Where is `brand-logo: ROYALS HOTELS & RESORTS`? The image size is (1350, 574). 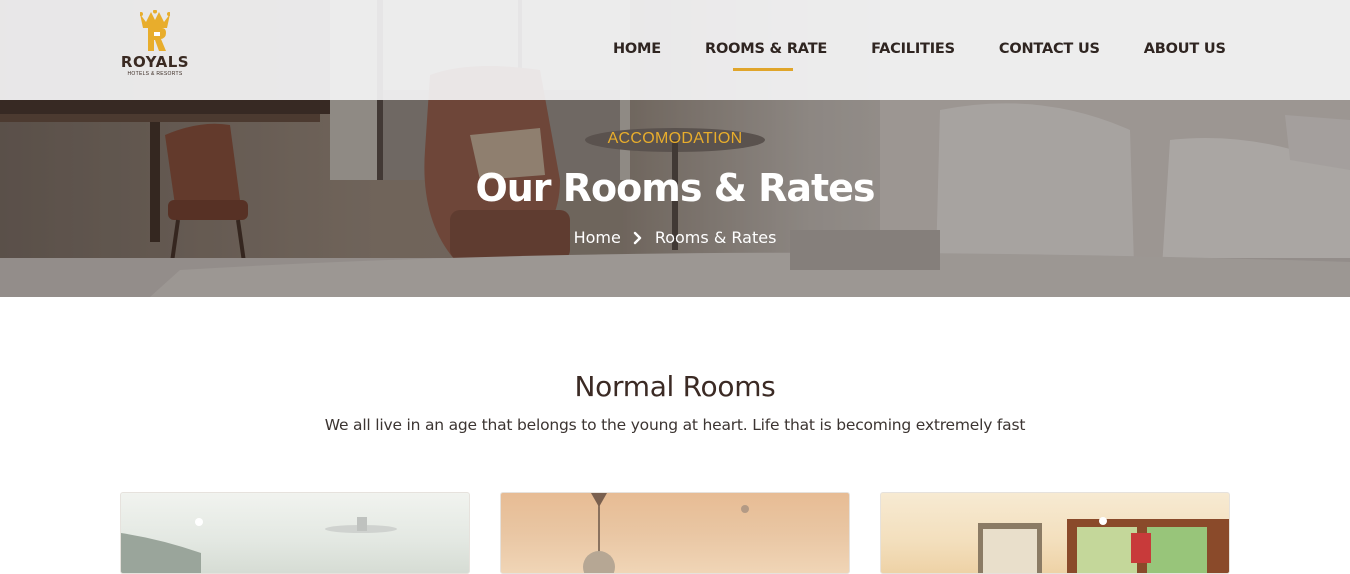 brand-logo: ROYALS HOTELS & RESORTS is located at coordinates (155, 46).